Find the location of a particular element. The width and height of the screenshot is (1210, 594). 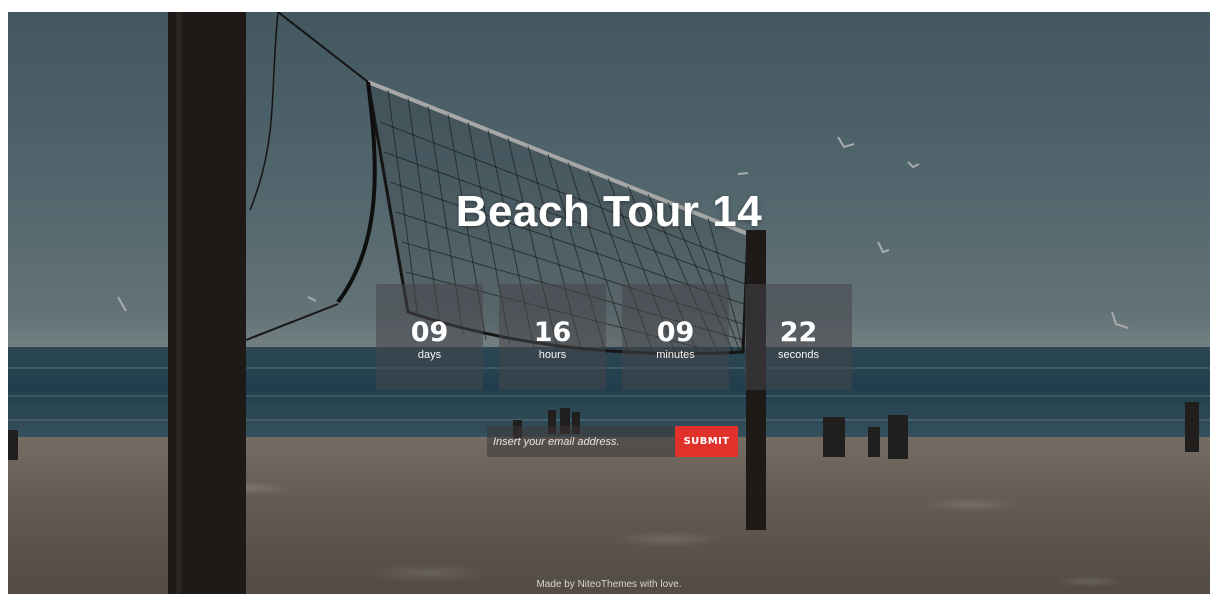

countdown-seconds-label: seconds is located at coordinates (798, 355).